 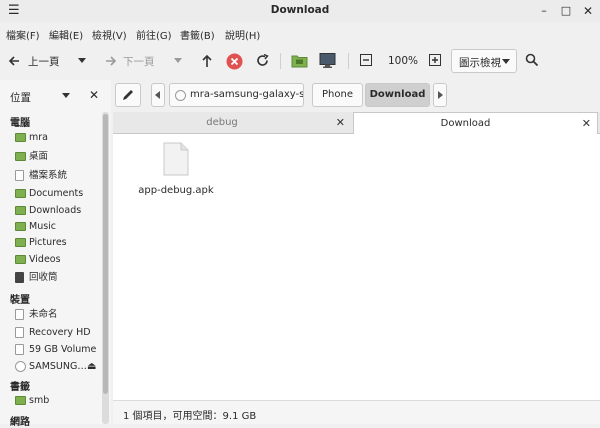 I want to click on scrollbar-thumb, so click(x=105, y=254).